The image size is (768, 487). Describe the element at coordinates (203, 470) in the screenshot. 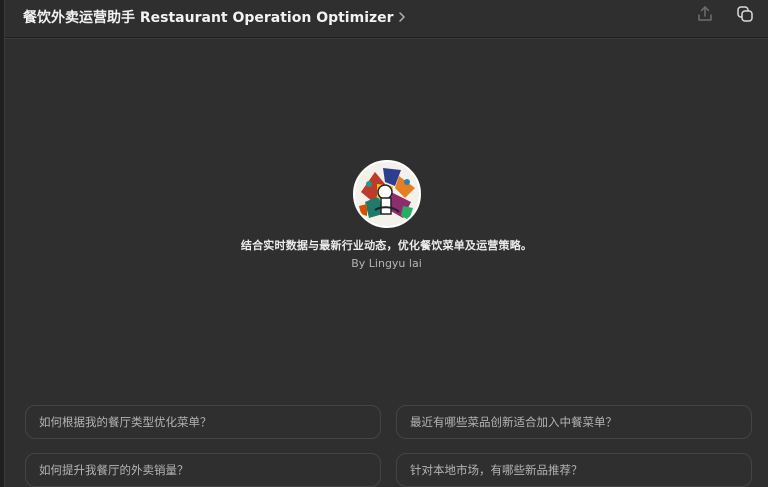

I see `suggestion-chip: 如何提升我餐厅的外卖销量？` at that location.